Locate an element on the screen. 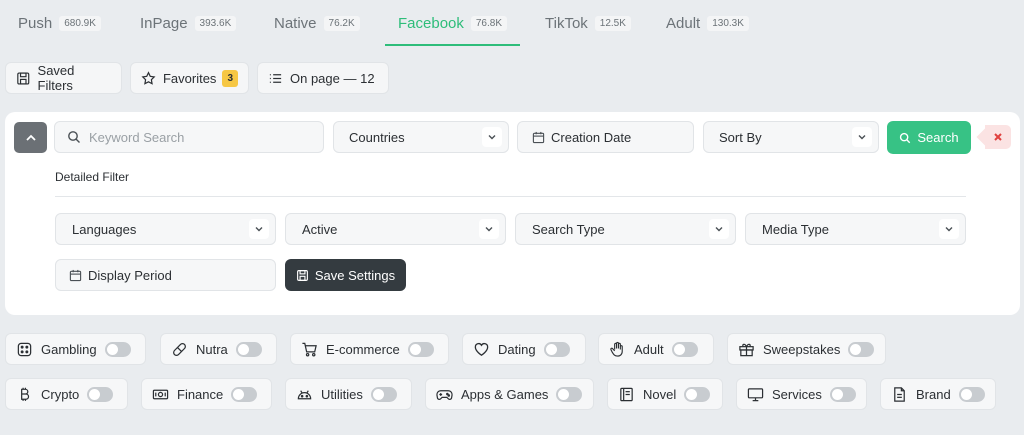  banknote-icon is located at coordinates (160, 394).